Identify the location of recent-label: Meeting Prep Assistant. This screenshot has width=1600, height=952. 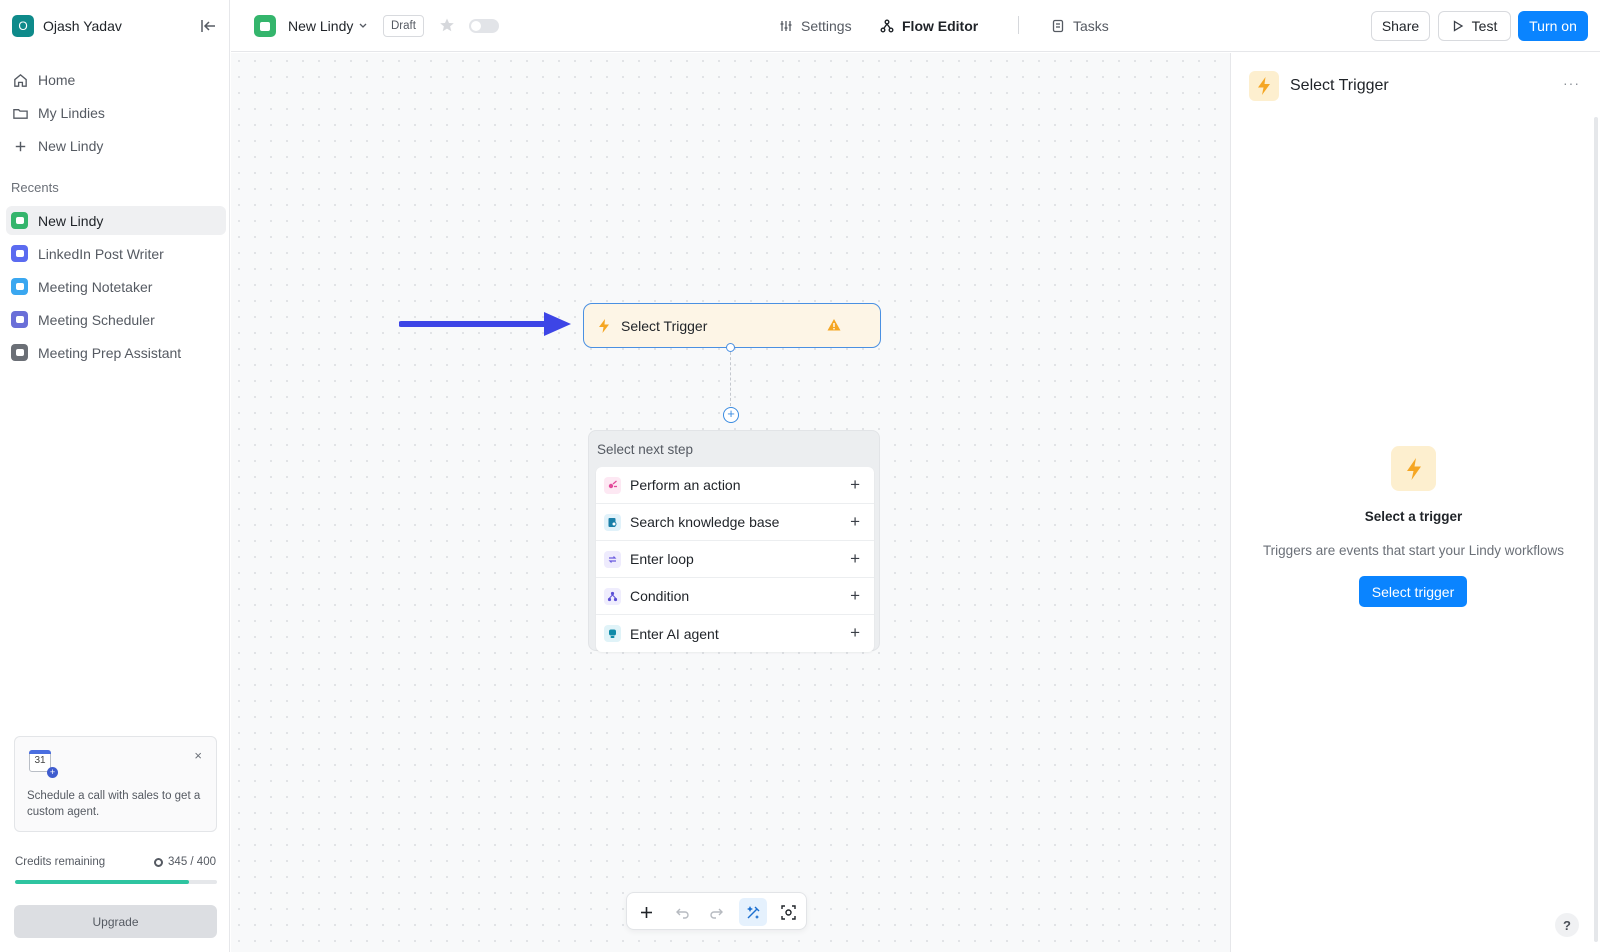
(110, 352).